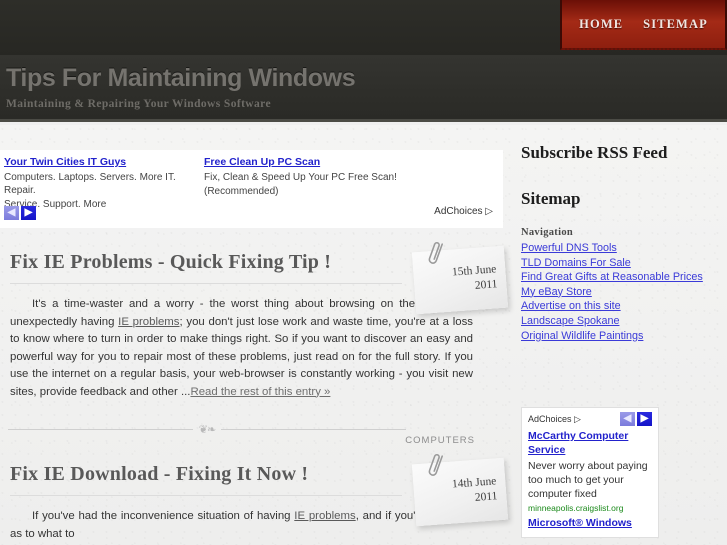  Describe the element at coordinates (181, 78) in the screenshot. I see `site-title: Tips For Maintaining Windows` at that location.